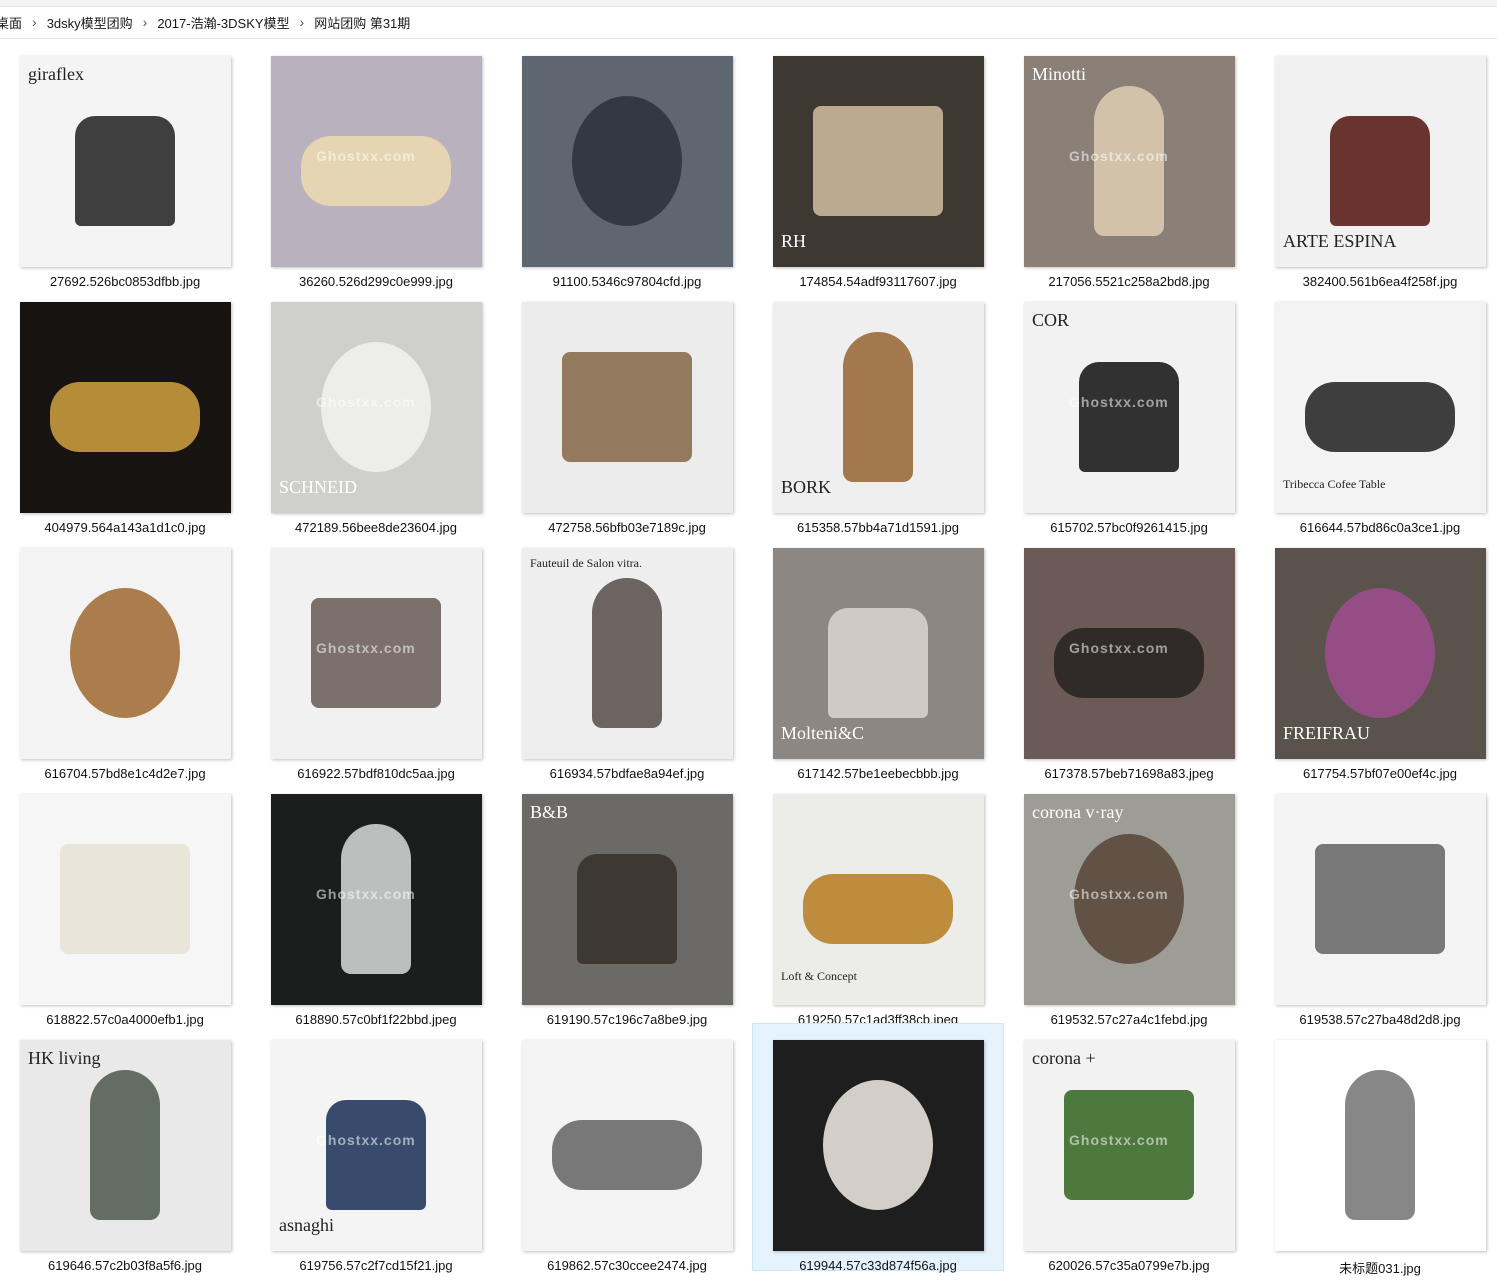  I want to click on file-item: Ghostxx.com 36260.526d299c0e999.jpg, so click(376, 164).